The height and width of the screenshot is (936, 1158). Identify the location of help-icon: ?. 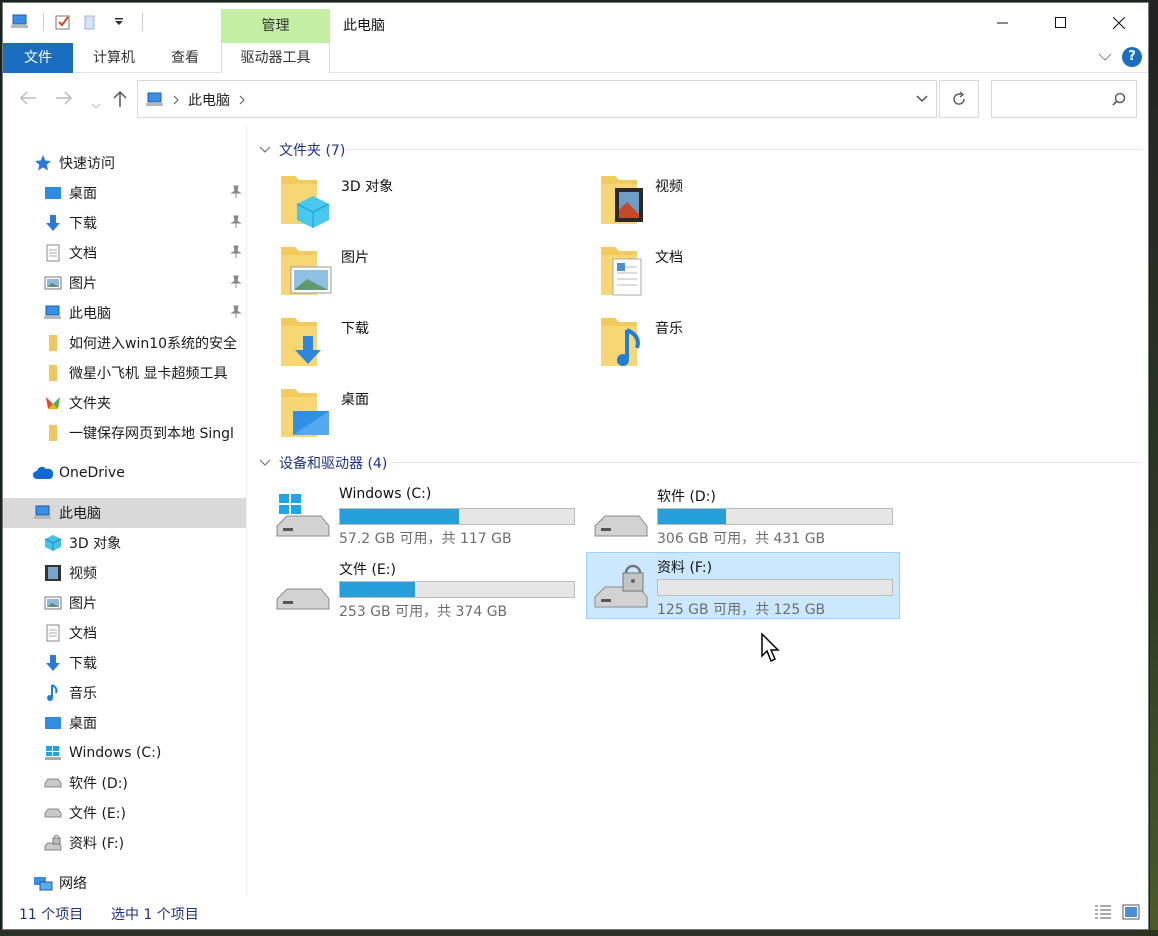
(1132, 57).